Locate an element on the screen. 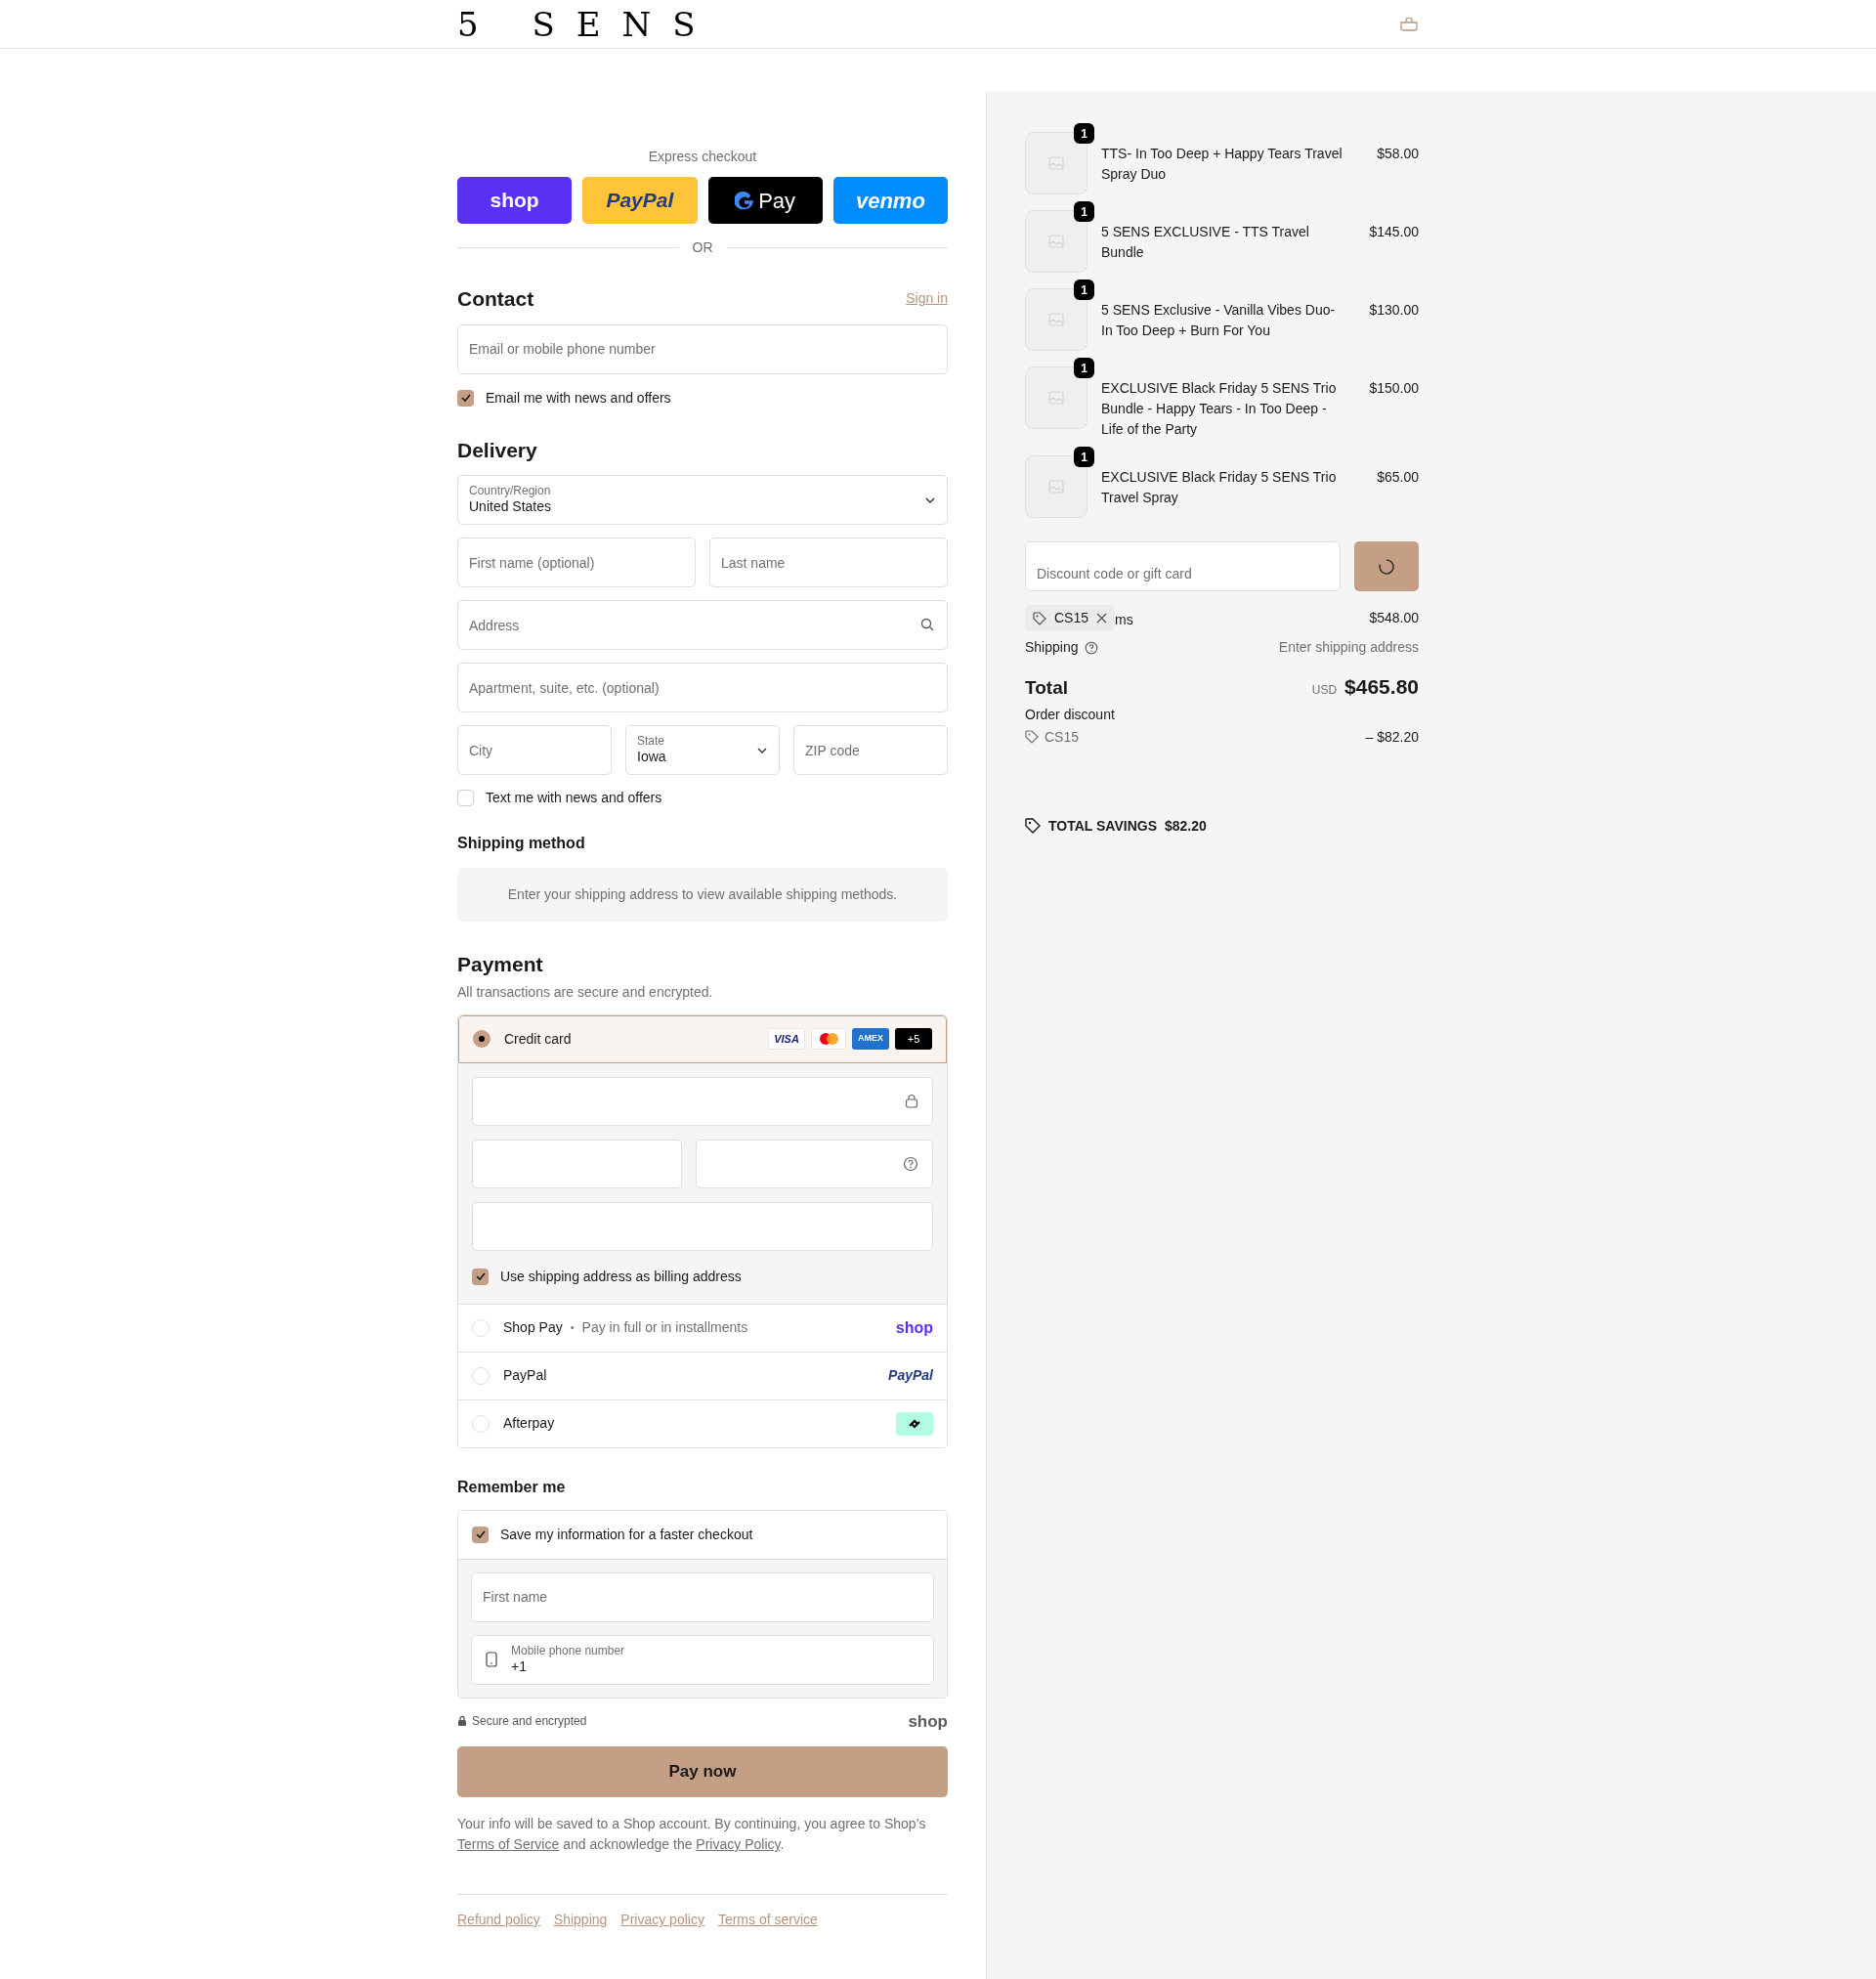  payment-option-label: PayPal is located at coordinates (525, 1375).